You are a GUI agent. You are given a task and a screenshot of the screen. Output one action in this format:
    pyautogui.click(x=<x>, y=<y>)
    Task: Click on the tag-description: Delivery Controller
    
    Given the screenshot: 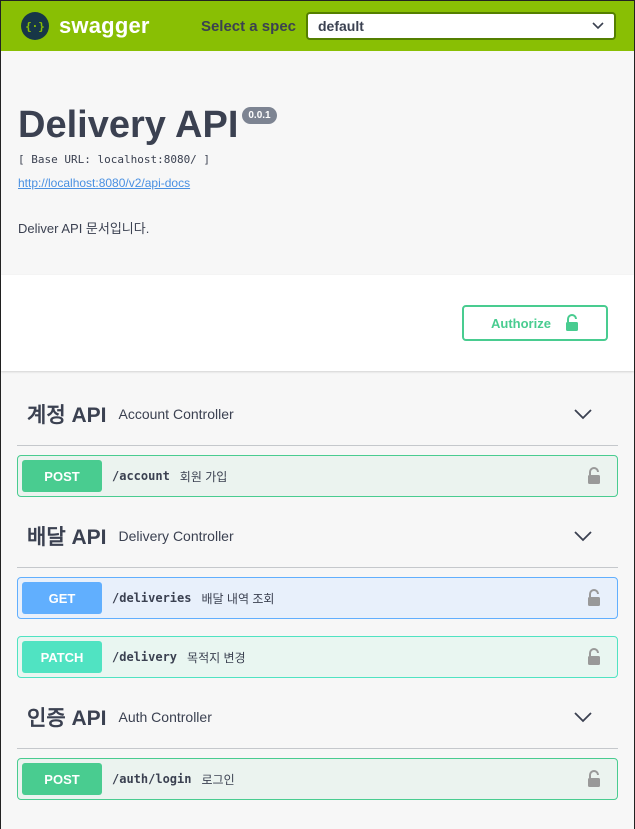 What is the action you would take?
    pyautogui.click(x=176, y=536)
    